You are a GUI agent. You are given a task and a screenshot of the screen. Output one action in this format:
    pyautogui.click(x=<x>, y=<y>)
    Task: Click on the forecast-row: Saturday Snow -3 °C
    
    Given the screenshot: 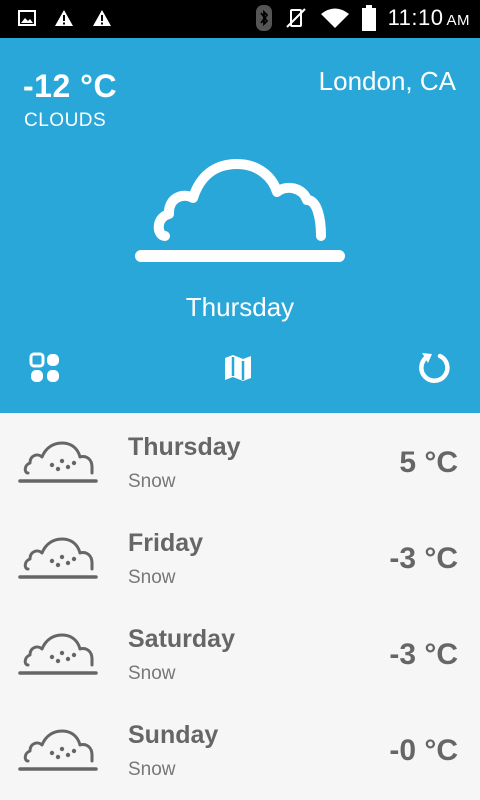 What is the action you would take?
    pyautogui.click(x=240, y=653)
    